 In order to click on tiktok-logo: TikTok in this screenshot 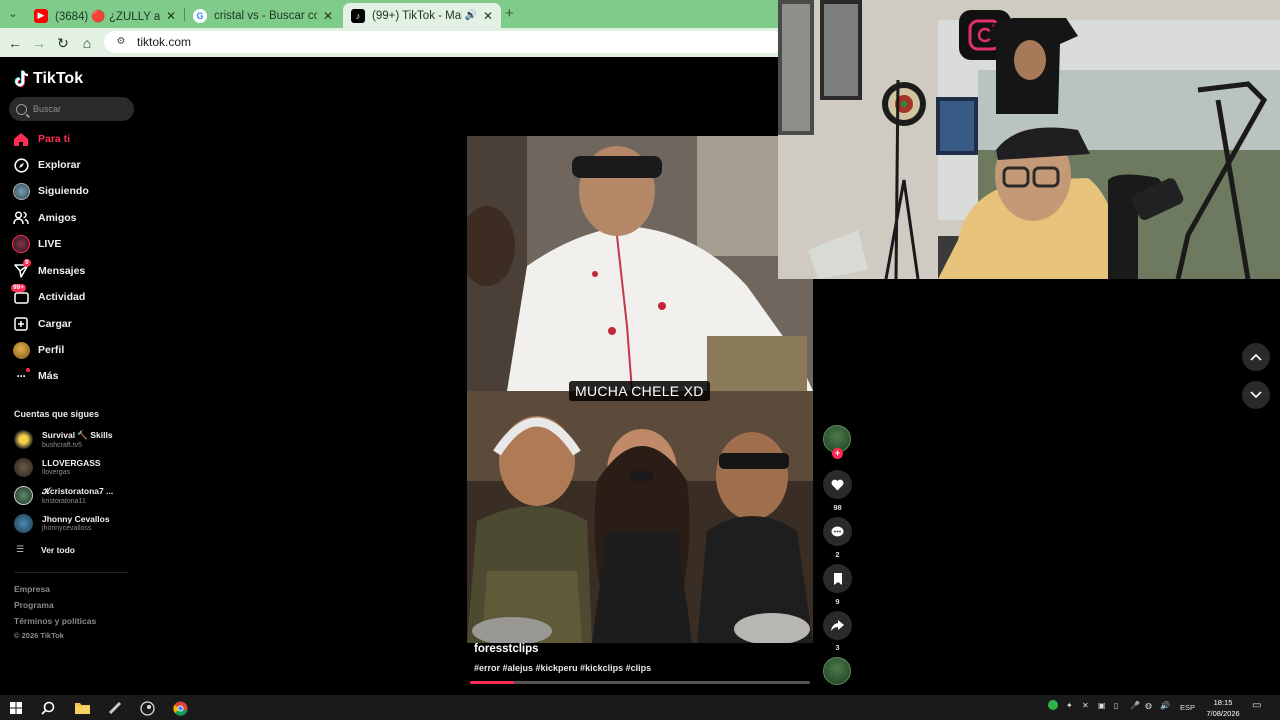, I will do `click(48, 79)`.